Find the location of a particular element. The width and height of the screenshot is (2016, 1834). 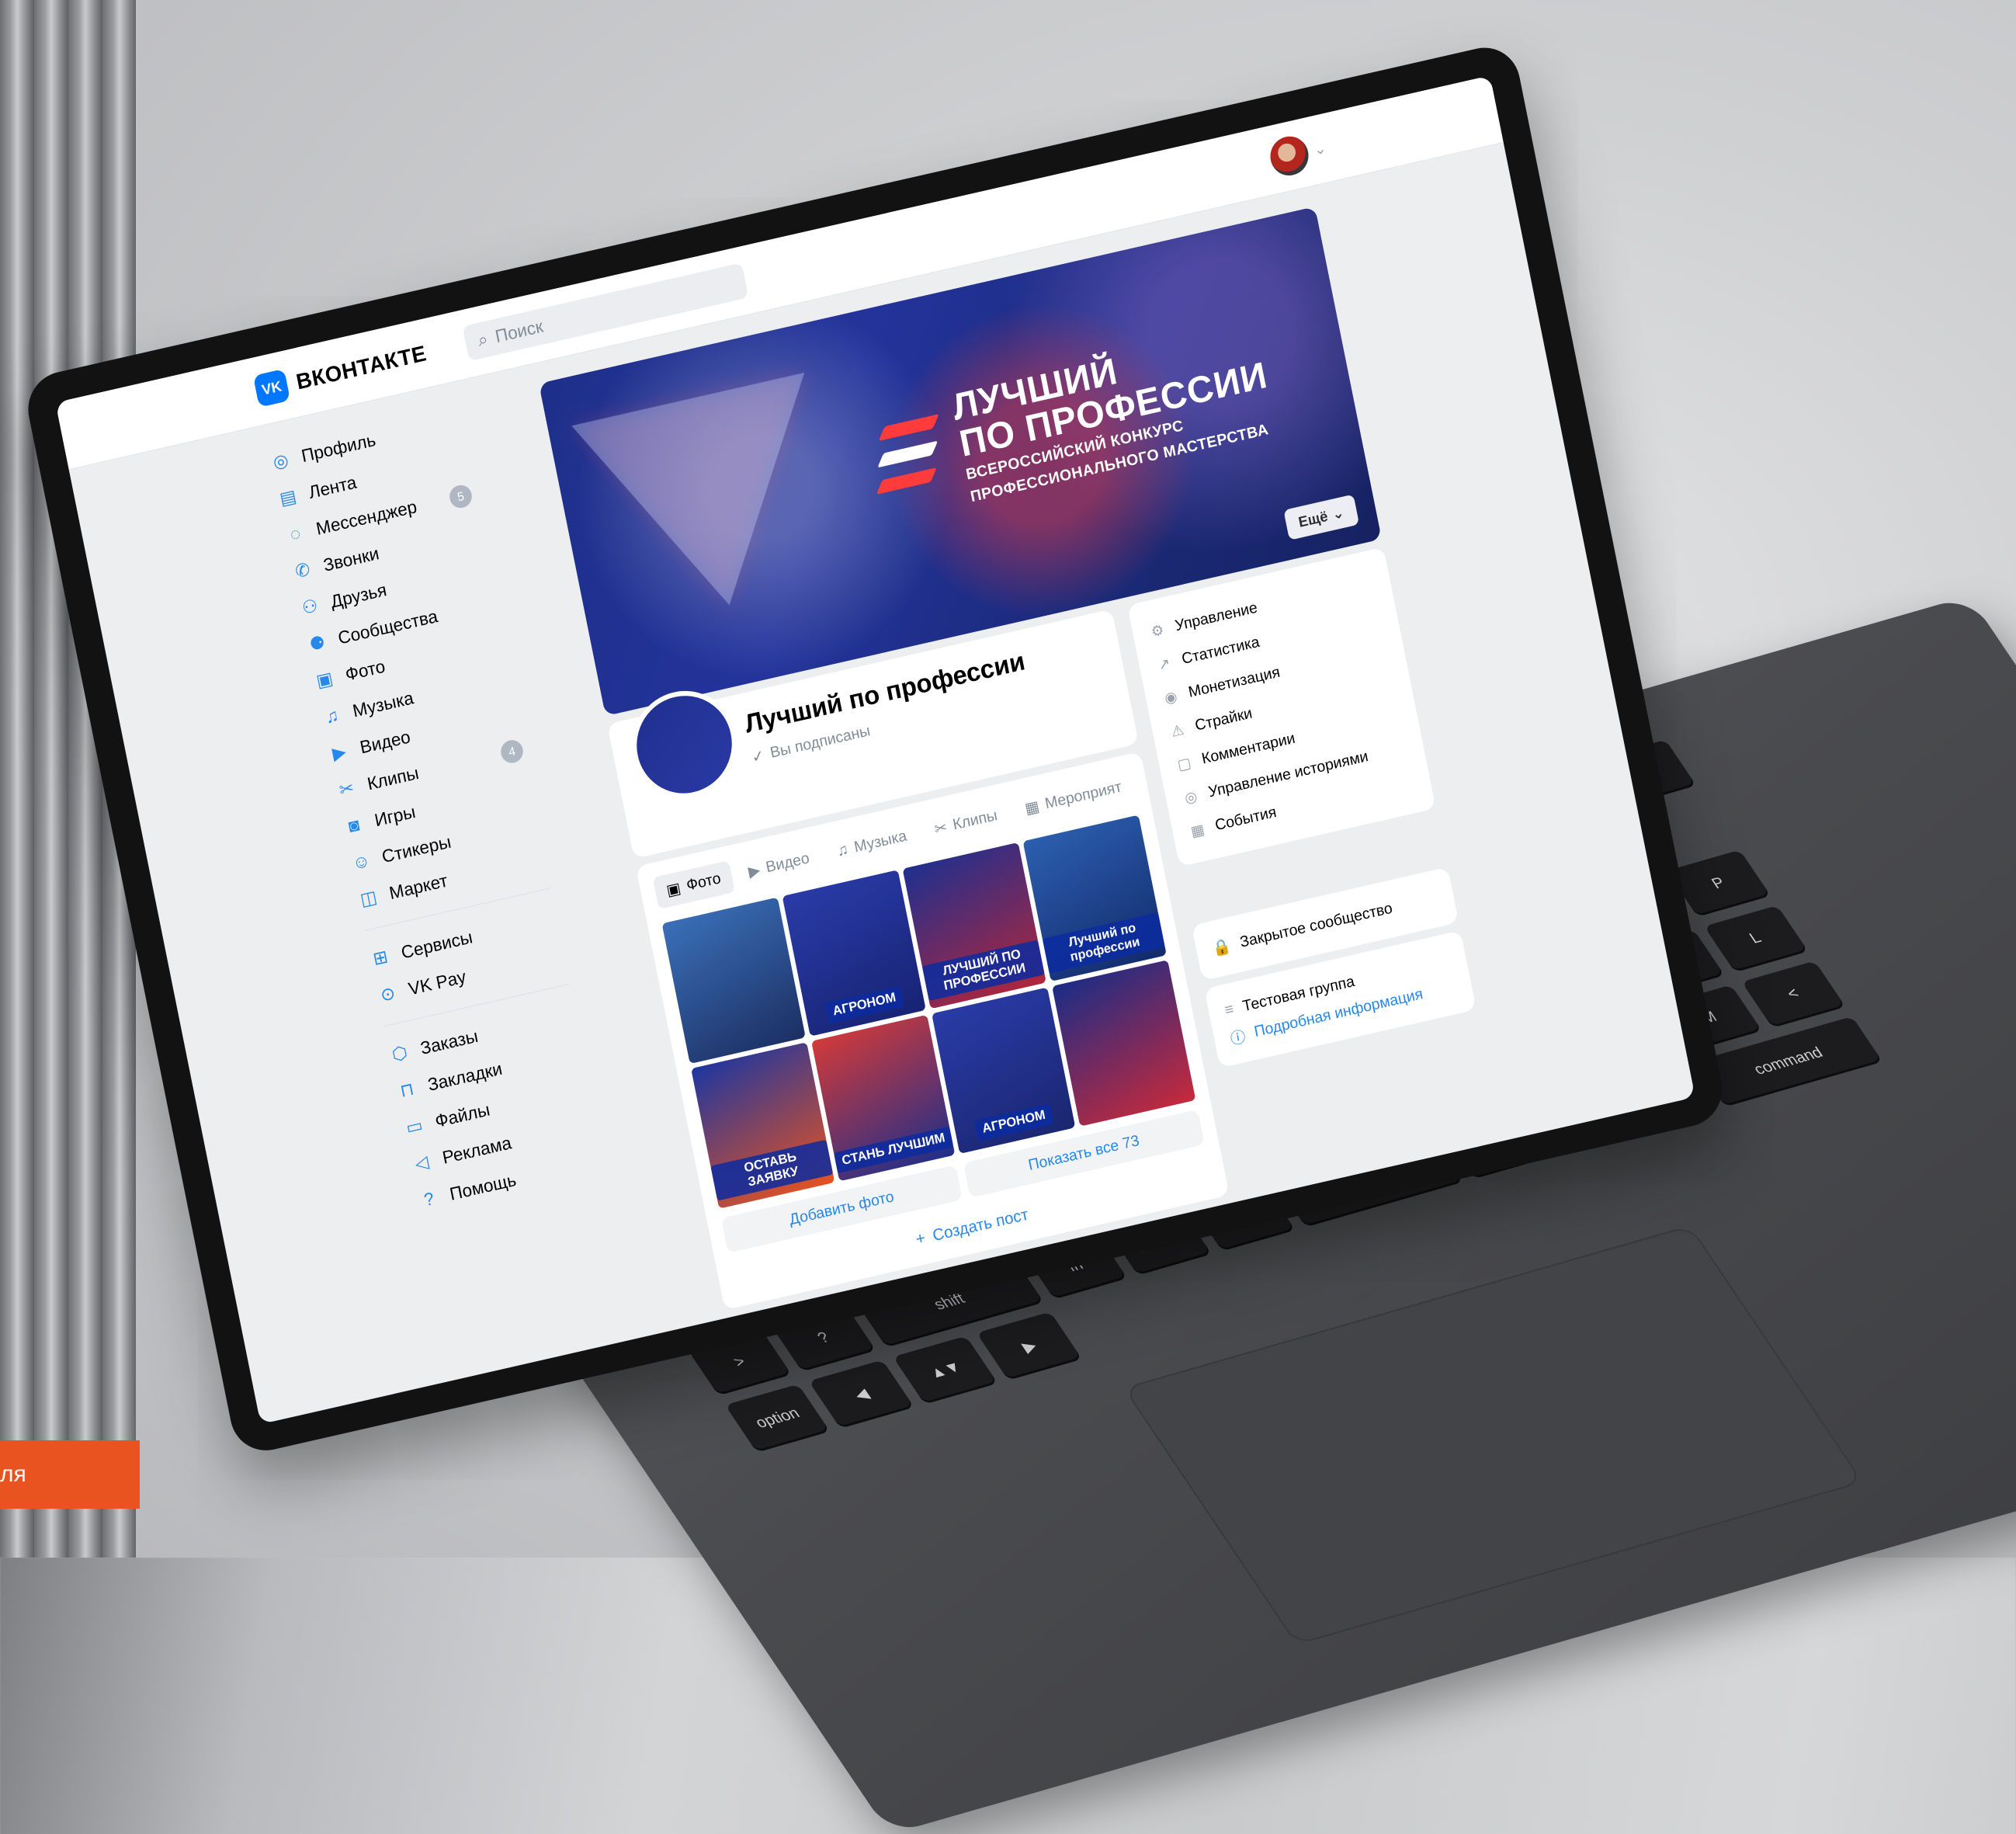

vk-logo-text: ВКОНТАКТЕ is located at coordinates (361, 367).